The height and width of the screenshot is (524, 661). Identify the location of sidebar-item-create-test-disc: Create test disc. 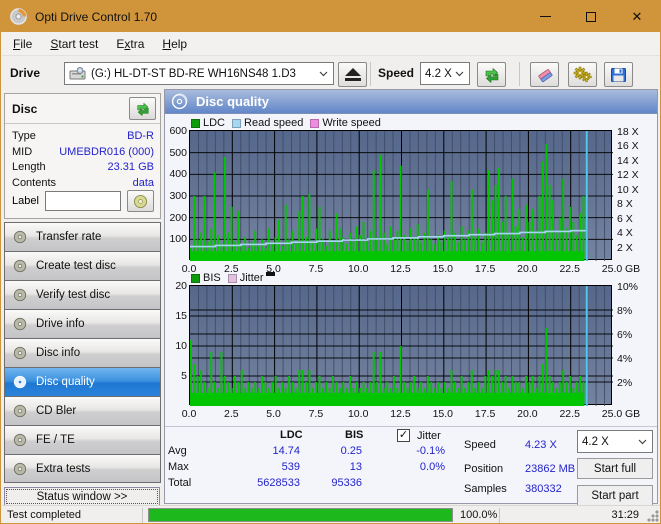
(82, 265).